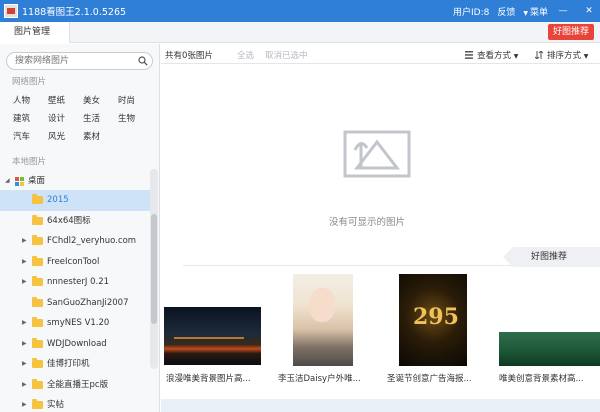 This screenshot has width=600, height=412. I want to click on title-bar-controls: 用户ID:8 反馈 ▼ 菜单 — ✕, so click(522, 11).